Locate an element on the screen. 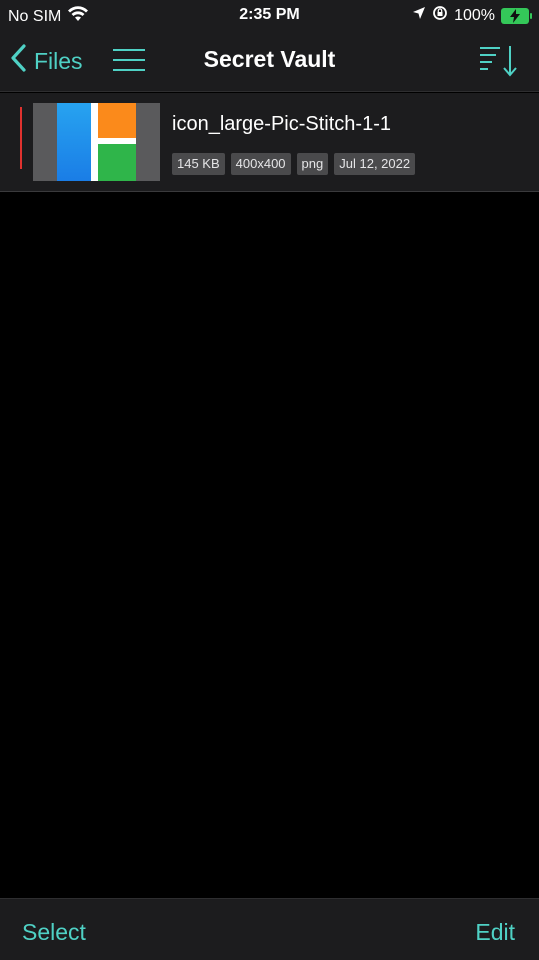 The image size is (539, 960). sort-button is located at coordinates (499, 61).